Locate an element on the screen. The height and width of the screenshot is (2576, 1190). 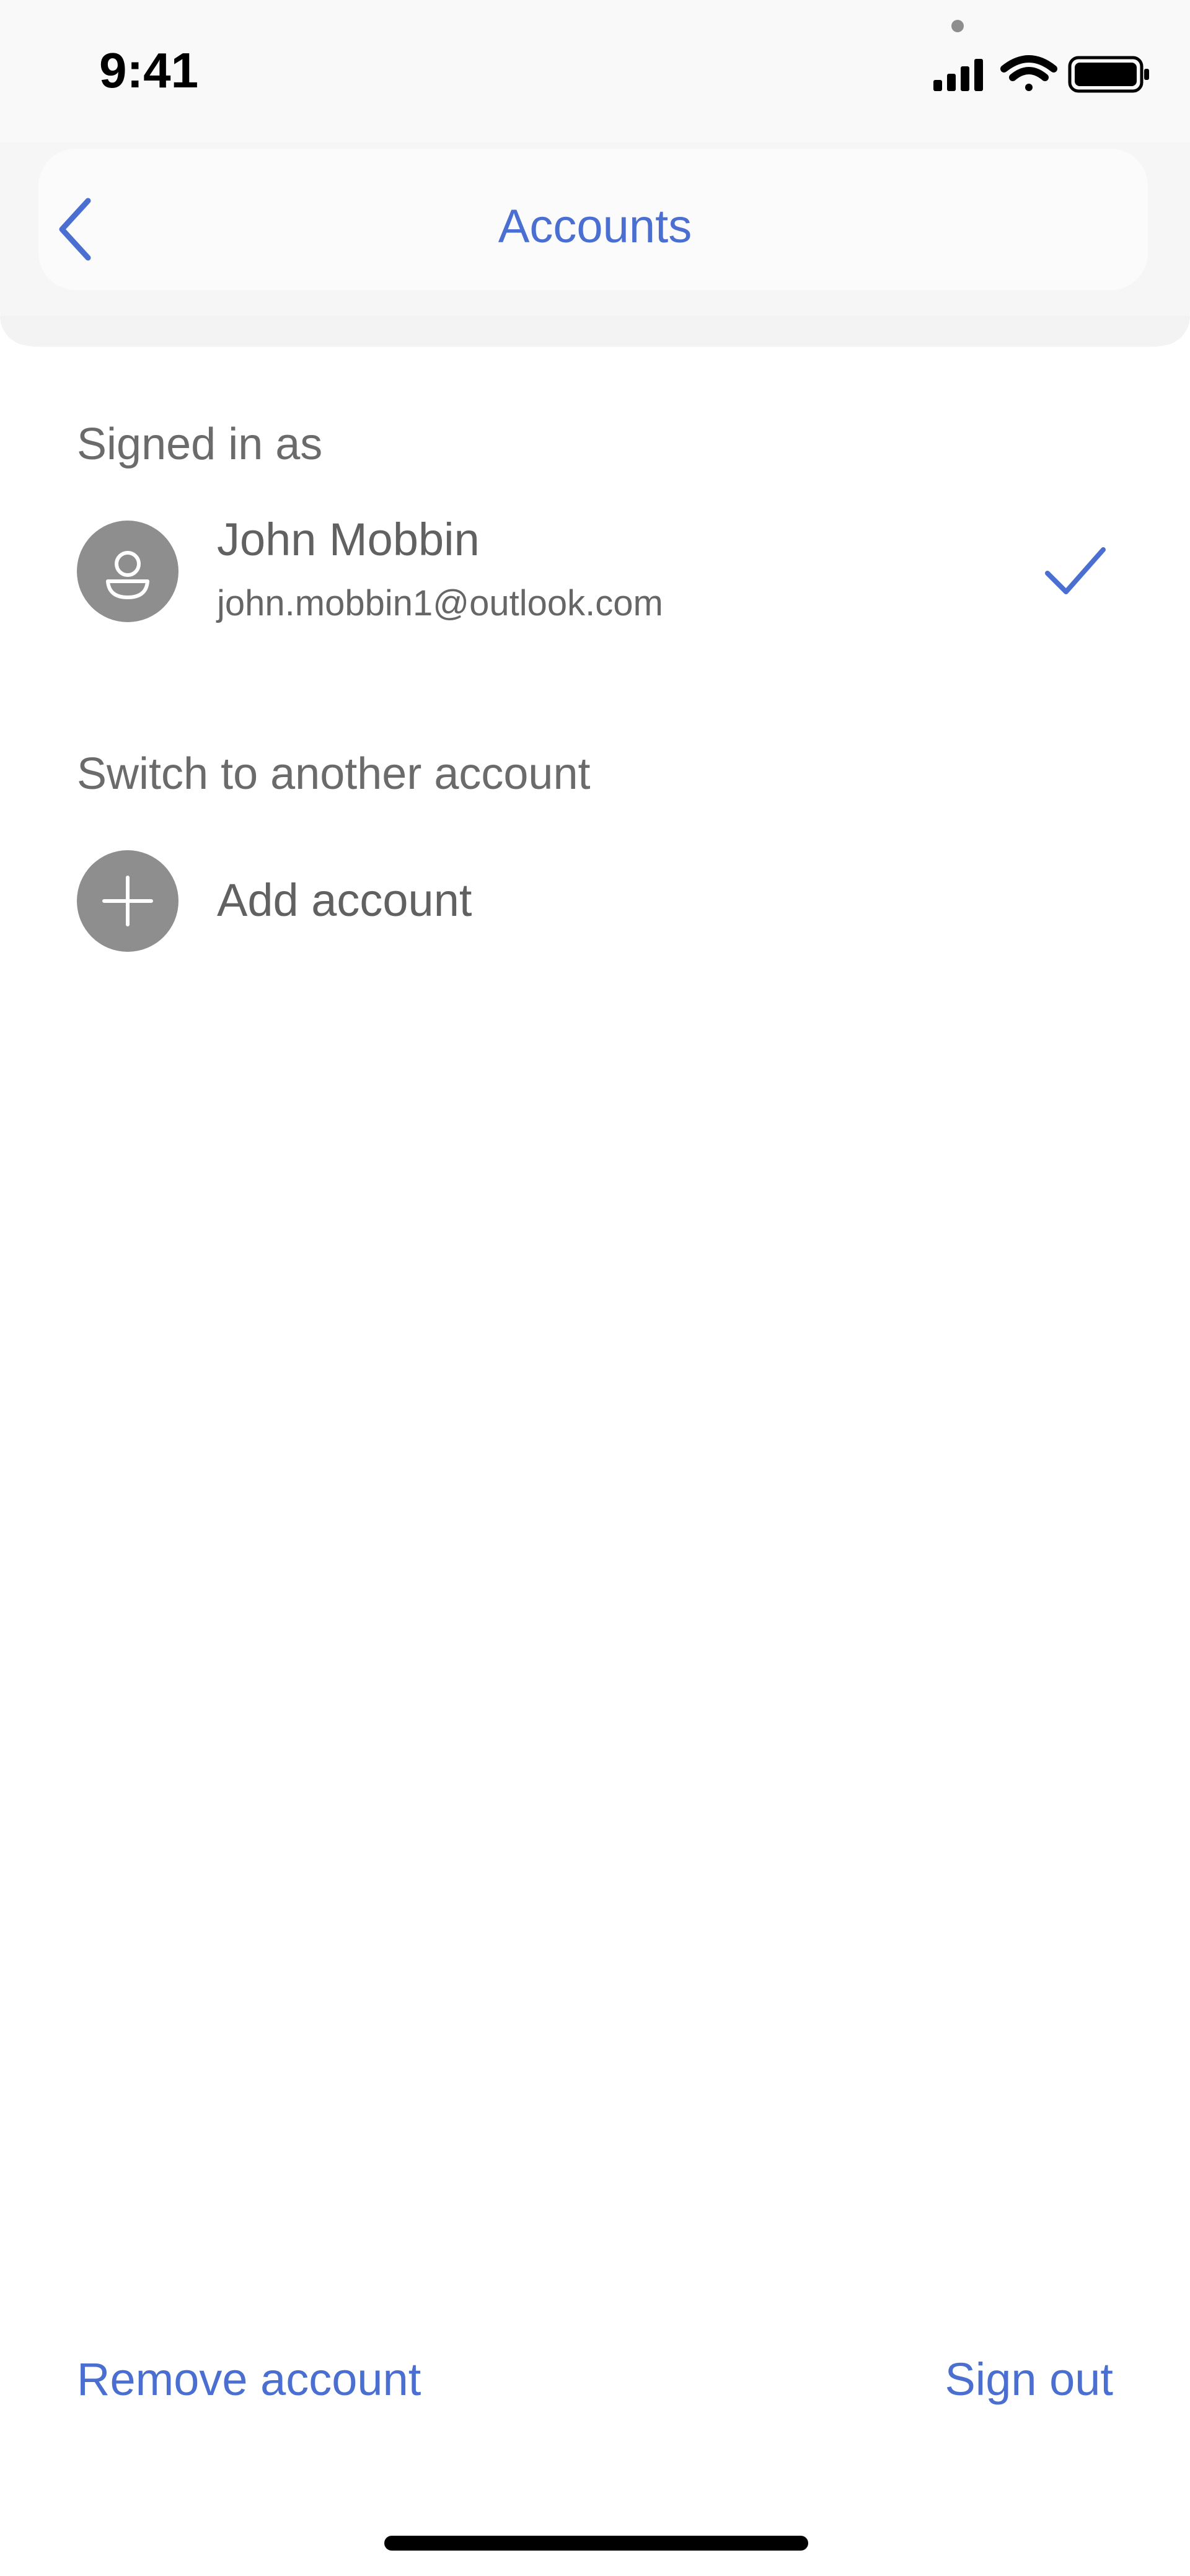
remove-account-button: Remove account is located at coordinates (249, 2380).